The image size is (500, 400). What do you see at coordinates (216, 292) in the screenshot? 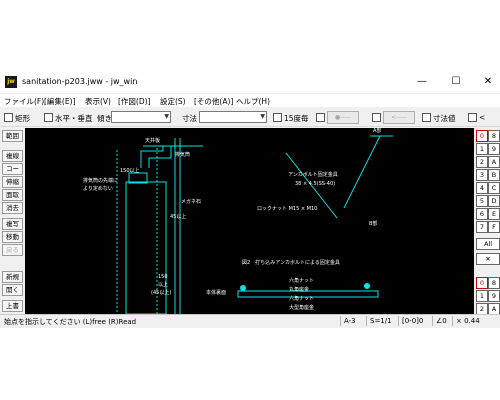
I see `label-body-cover: 本体裏面` at bounding box center [216, 292].